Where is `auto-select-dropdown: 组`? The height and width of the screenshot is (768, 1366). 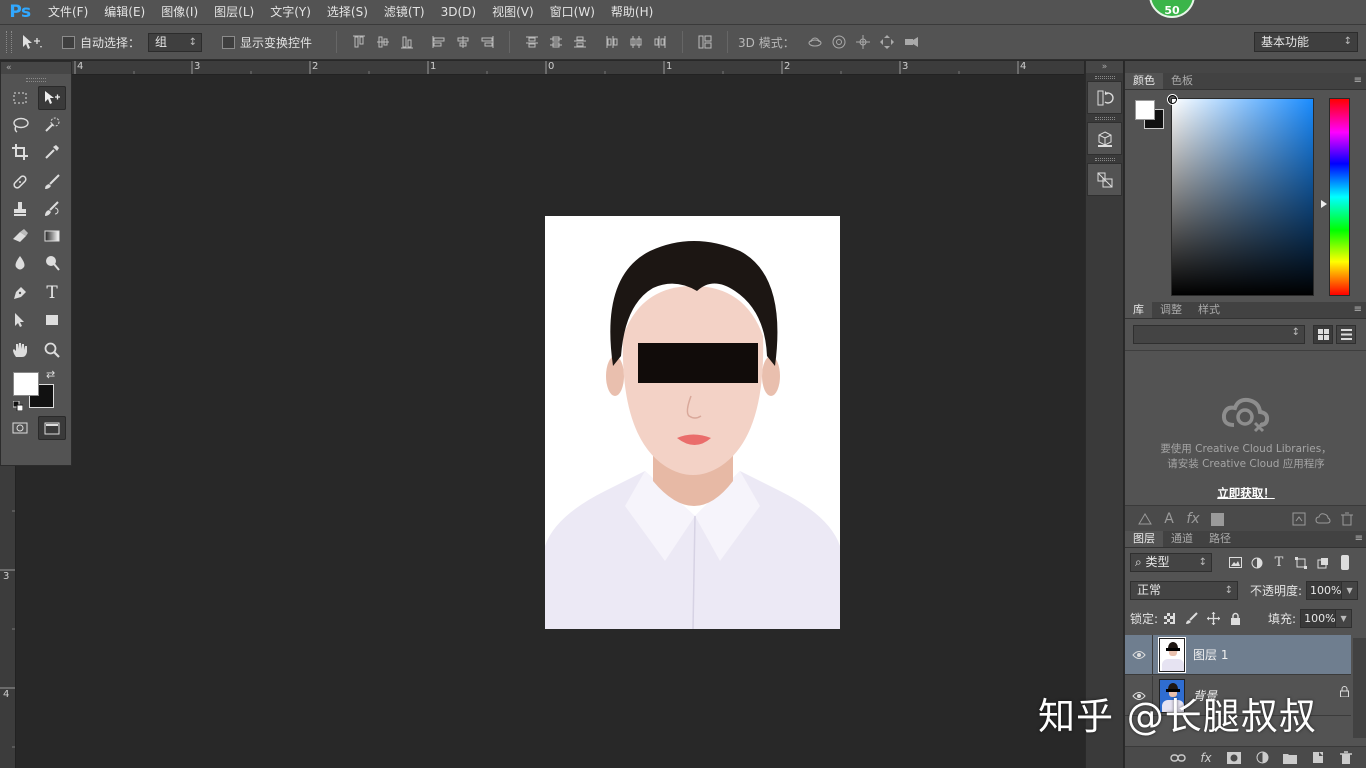 auto-select-dropdown: 组 is located at coordinates (175, 42).